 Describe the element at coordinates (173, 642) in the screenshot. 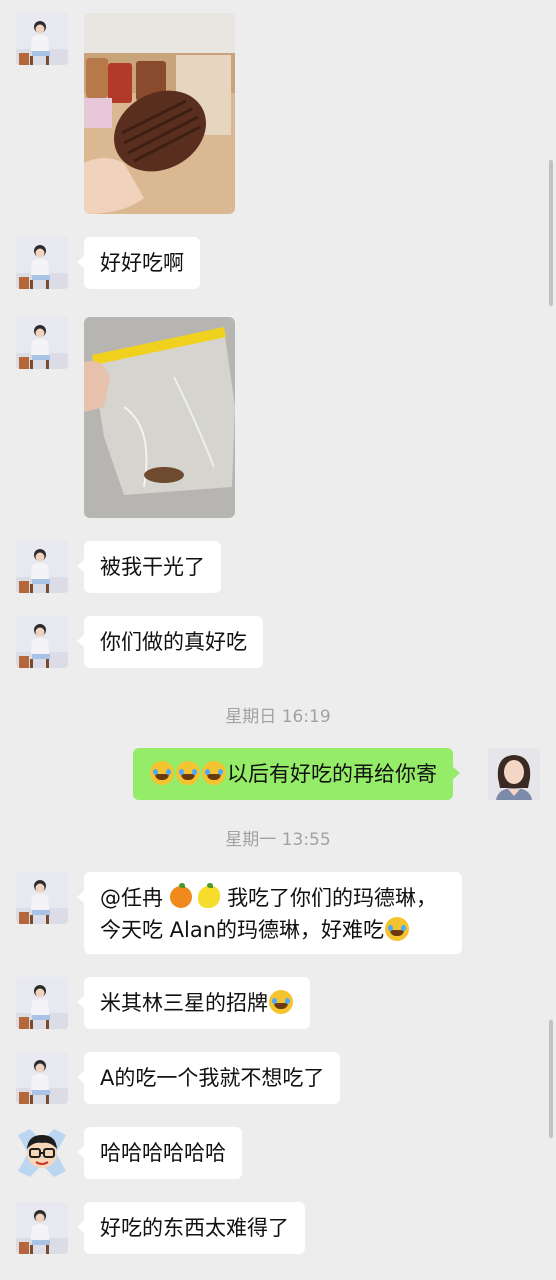

I see `message-text: 你们做的真好吃` at that location.